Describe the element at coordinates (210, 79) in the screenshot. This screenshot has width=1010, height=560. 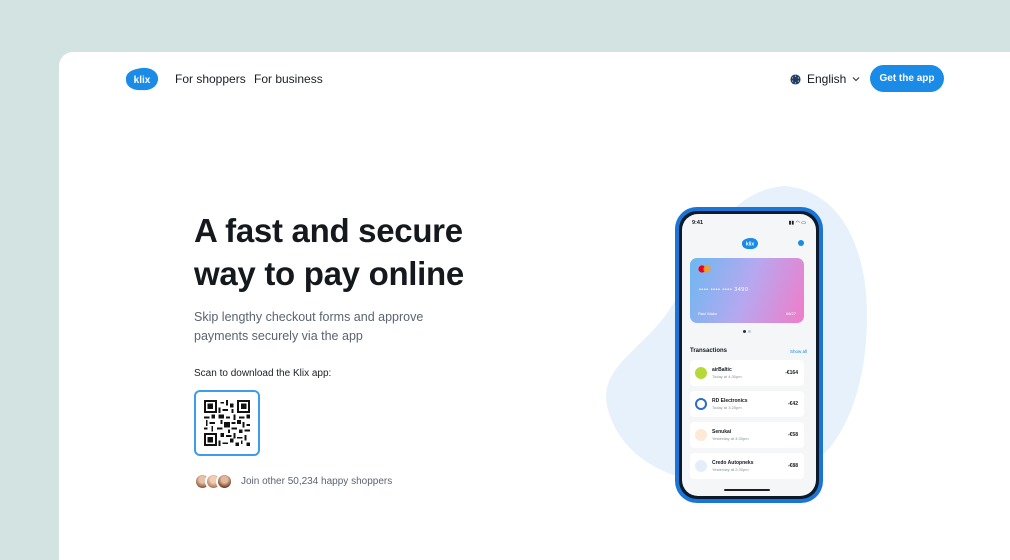
I see `nav-for-shoppers: For shoppers` at that location.